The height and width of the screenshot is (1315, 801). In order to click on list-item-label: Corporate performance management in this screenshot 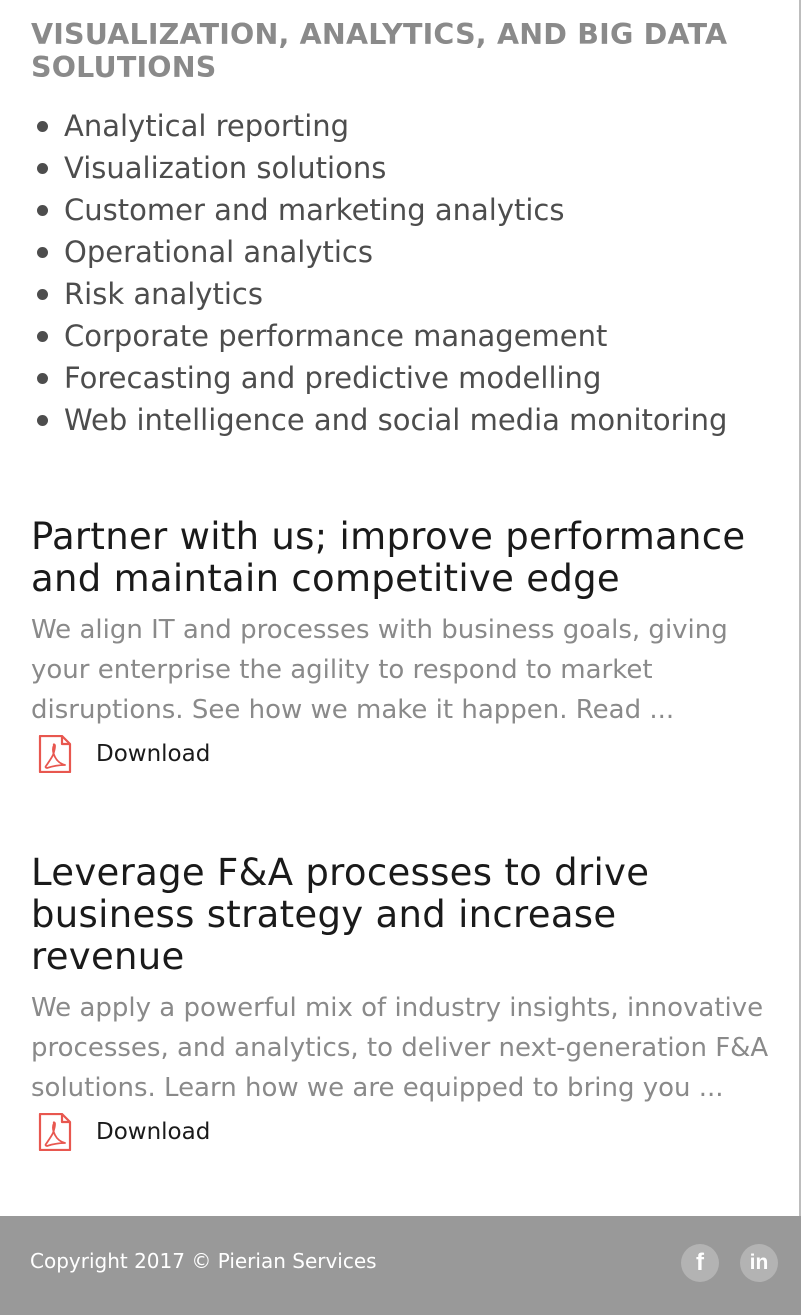, I will do `click(336, 336)`.